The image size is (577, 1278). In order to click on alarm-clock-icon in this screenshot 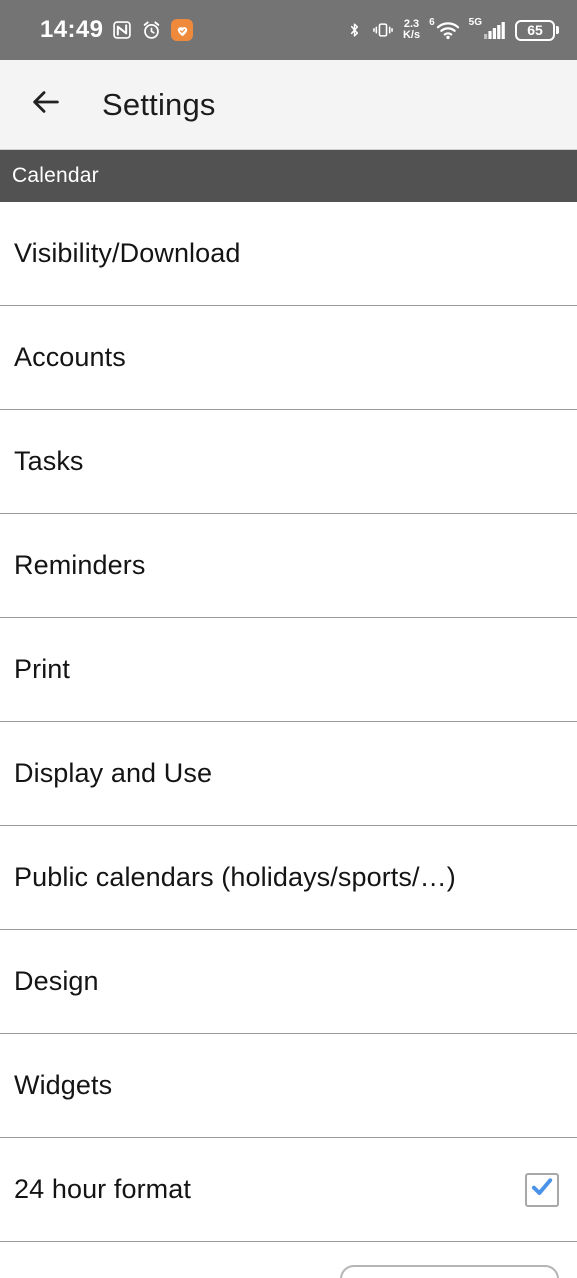, I will do `click(151, 30)`.